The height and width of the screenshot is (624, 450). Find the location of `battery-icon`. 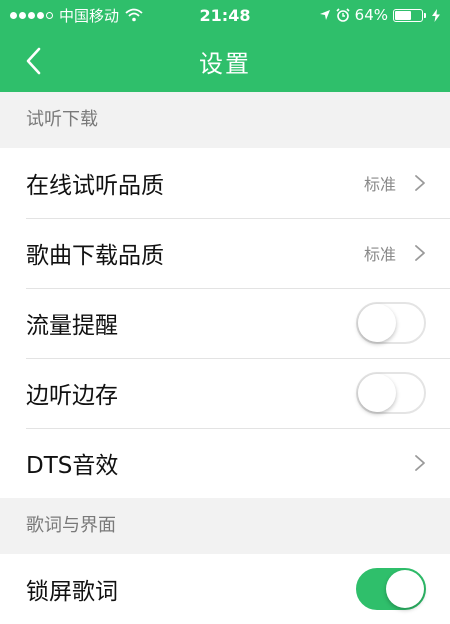

battery-icon is located at coordinates (409, 15).